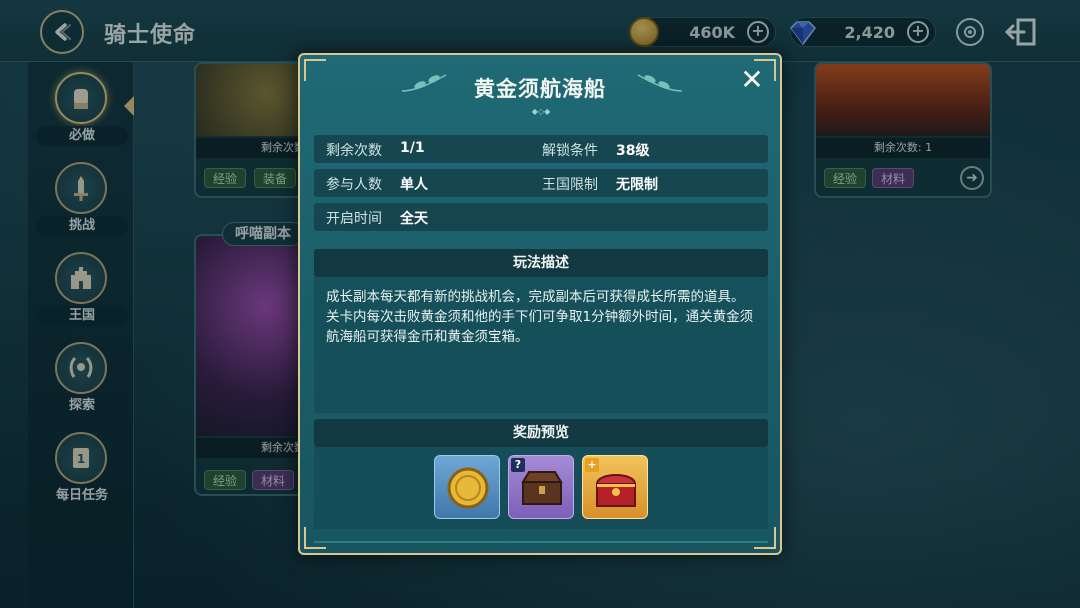 This screenshot has height=608, width=1080. Describe the element at coordinates (541, 149) in the screenshot. I see `info-row: 剩余次数 1/1 解锁条件 38级` at that location.